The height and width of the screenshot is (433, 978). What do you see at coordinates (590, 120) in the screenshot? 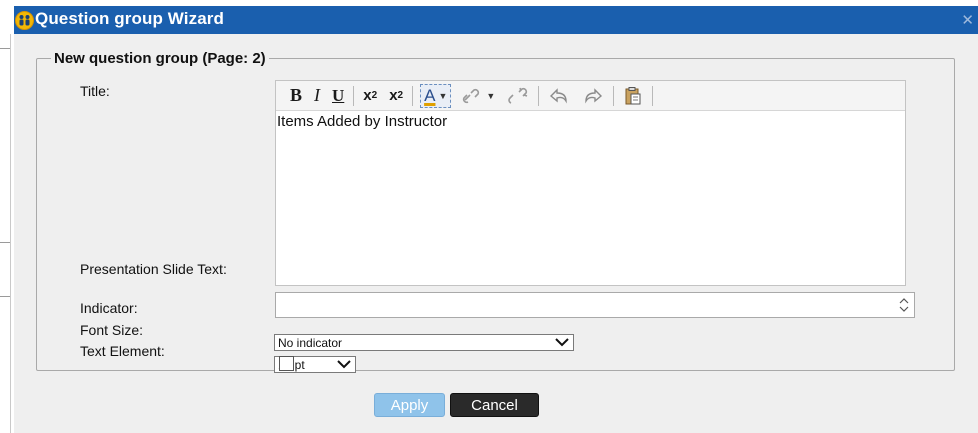
I see `editor-content: Items Added by Instructor` at bounding box center [590, 120].